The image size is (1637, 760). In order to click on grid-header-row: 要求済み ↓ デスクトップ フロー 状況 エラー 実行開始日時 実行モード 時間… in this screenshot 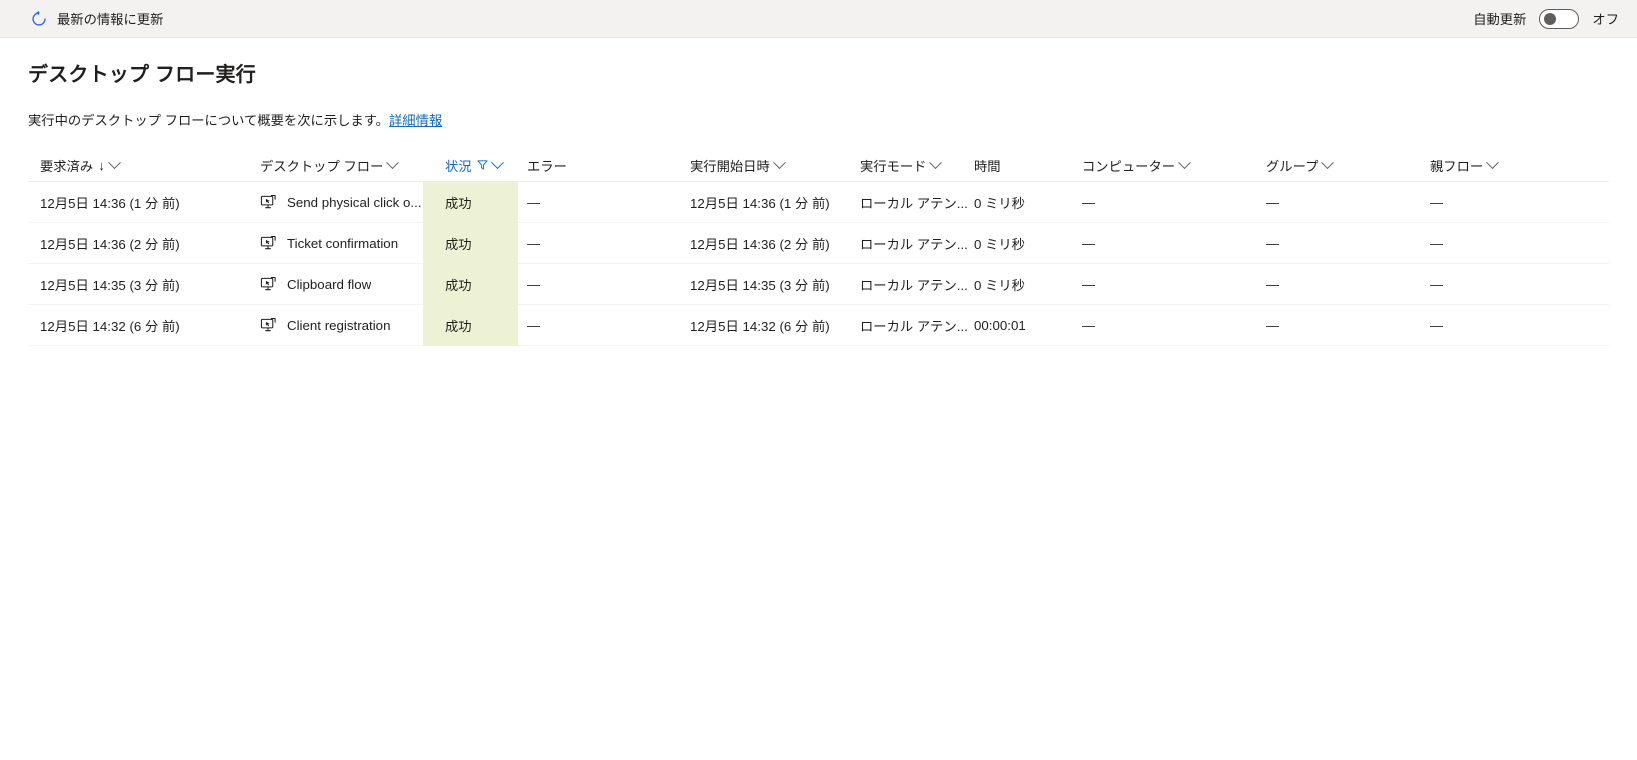, I will do `click(818, 166)`.